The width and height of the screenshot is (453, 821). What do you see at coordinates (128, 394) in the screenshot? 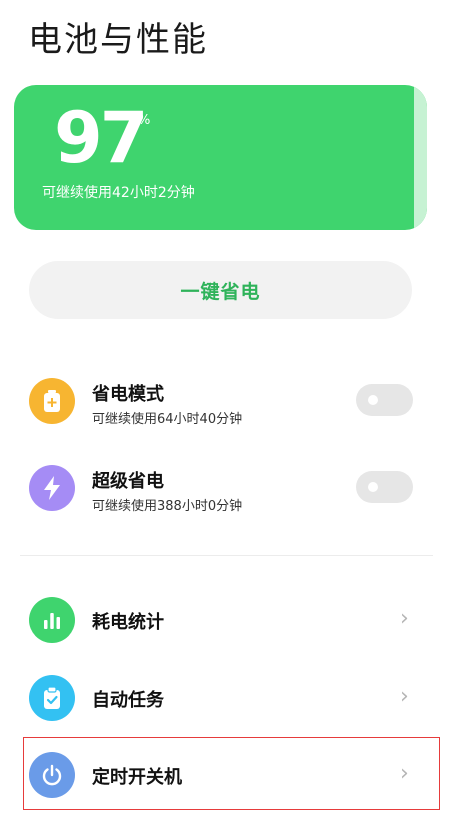
I see `power-saving-mode-title: 省电模式` at bounding box center [128, 394].